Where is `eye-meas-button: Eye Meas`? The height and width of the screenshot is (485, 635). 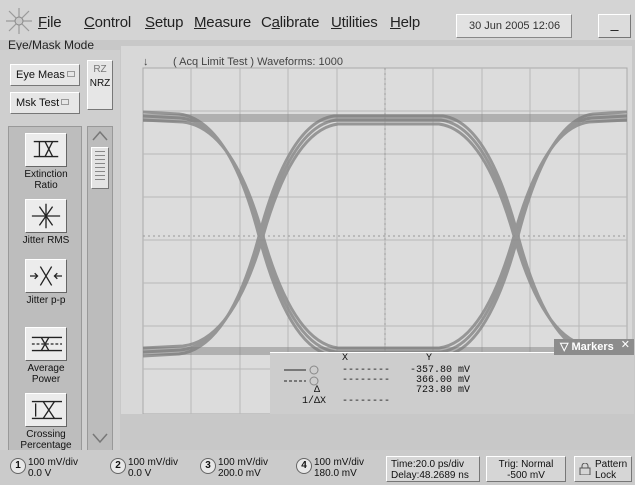
eye-meas-button: Eye Meas is located at coordinates (45, 75).